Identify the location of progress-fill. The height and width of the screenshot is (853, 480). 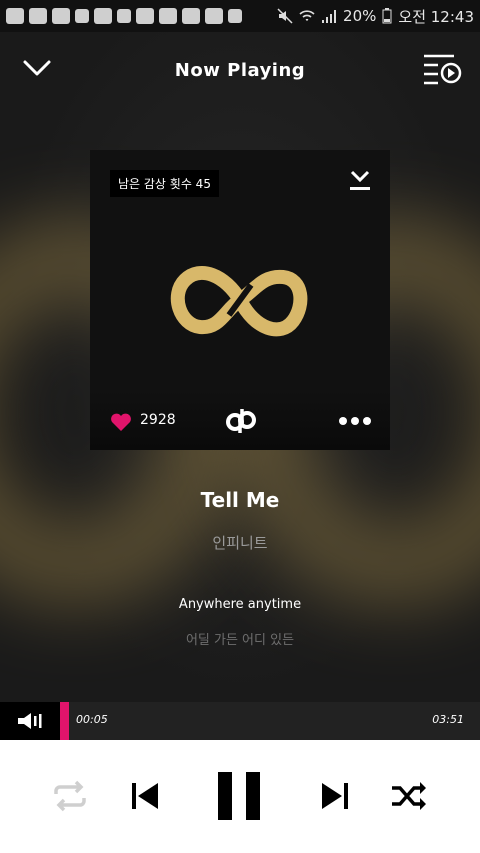
(64, 721).